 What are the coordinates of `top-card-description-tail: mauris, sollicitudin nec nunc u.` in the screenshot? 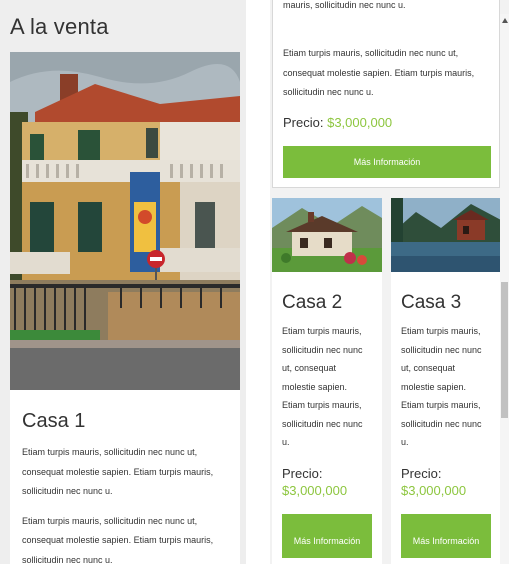 It's located at (344, 5).